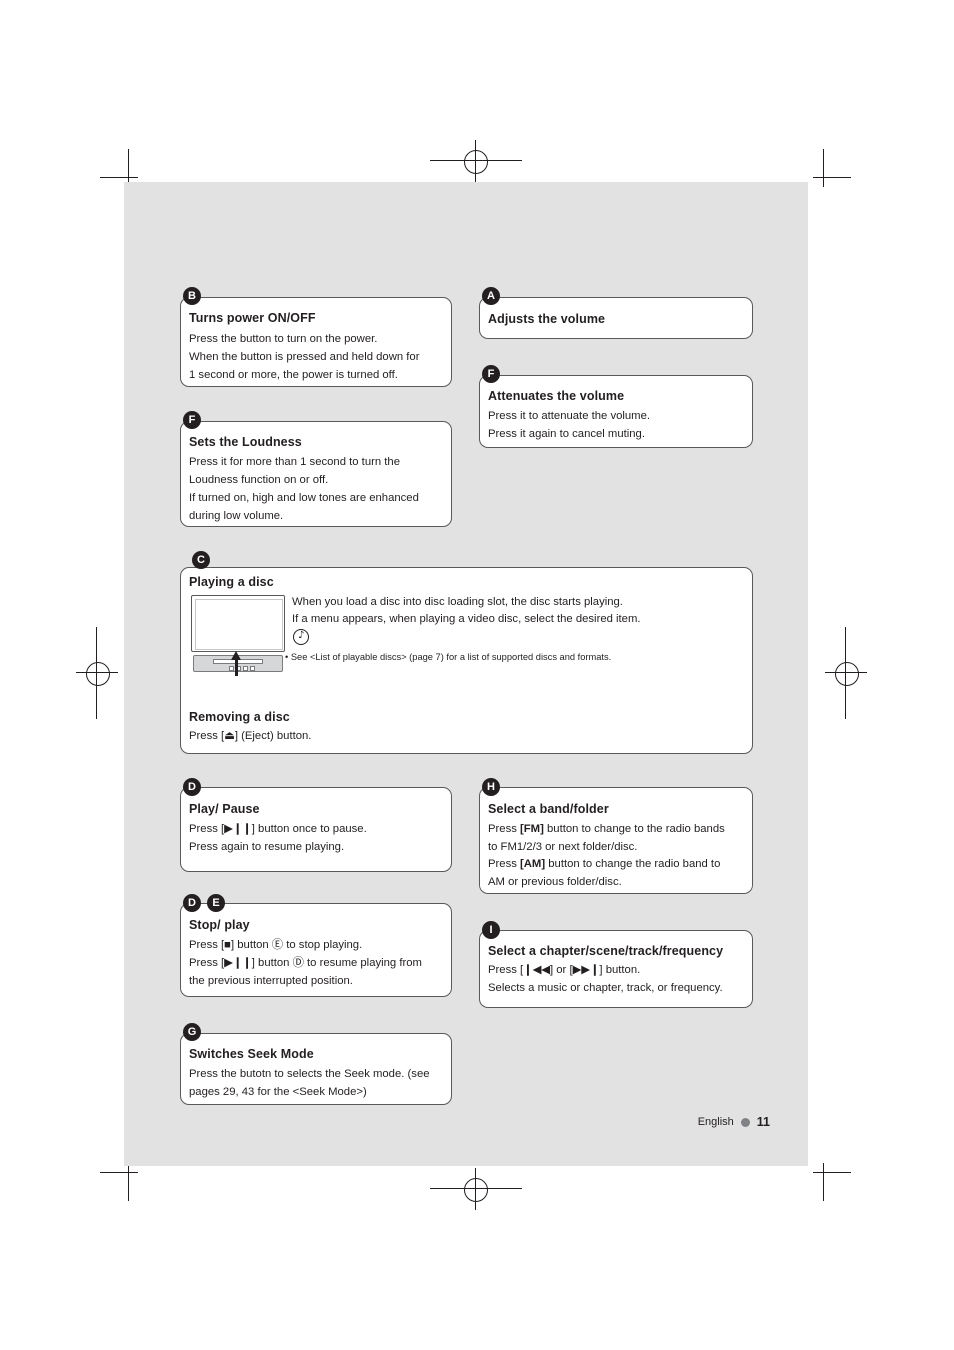 The width and height of the screenshot is (954, 1350). Describe the element at coordinates (491, 374) in the screenshot. I see `badge-f-attenuate: F` at that location.